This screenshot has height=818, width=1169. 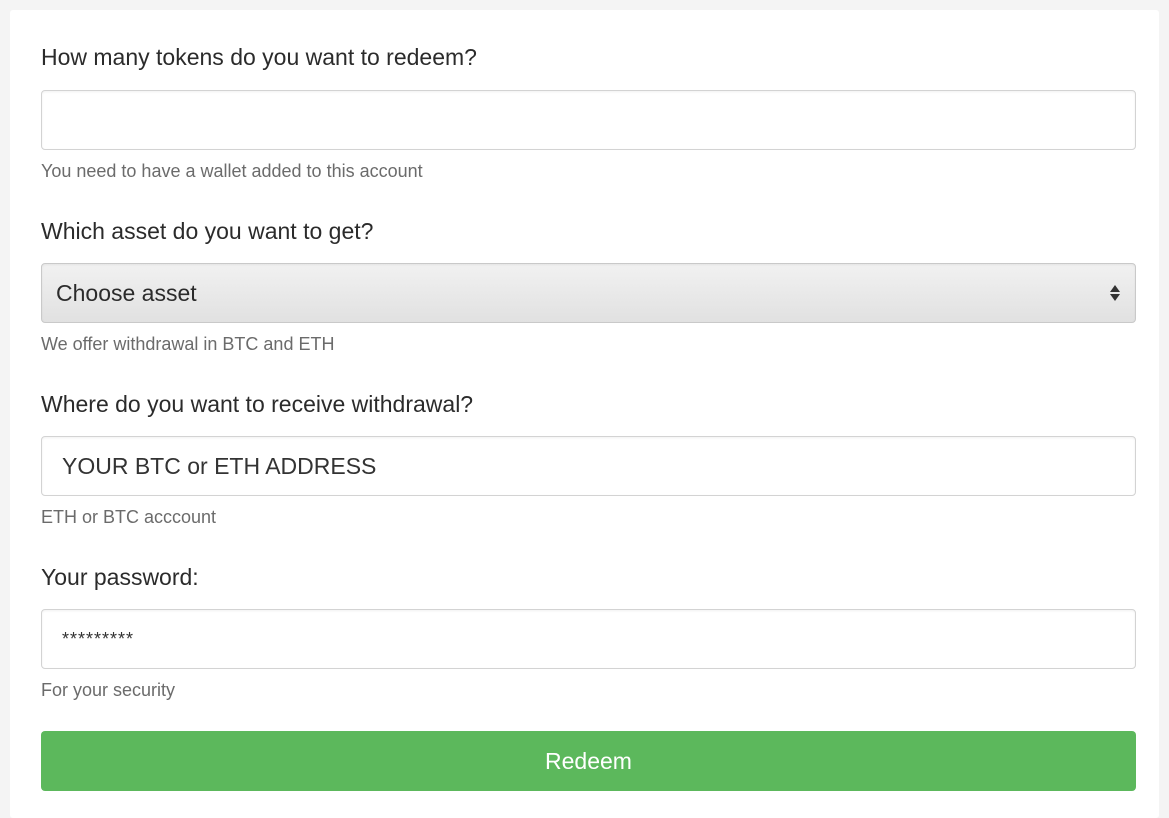 I want to click on address-help: ETH or BTC acccount, so click(x=129, y=517).